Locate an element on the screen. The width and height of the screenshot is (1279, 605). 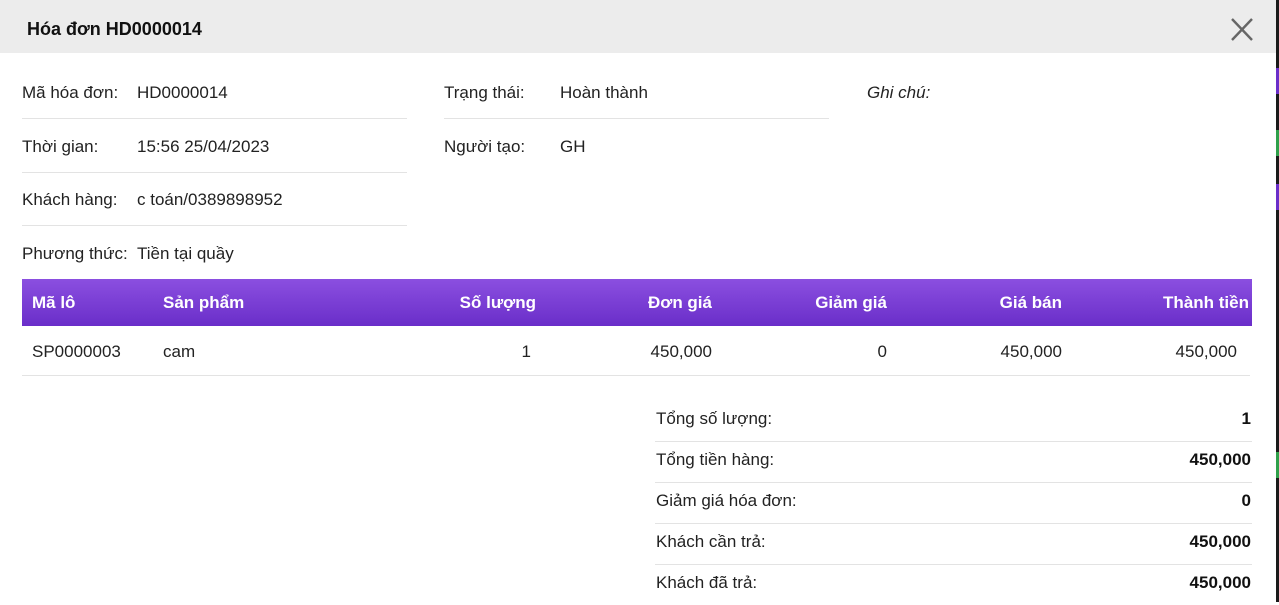
close-button is located at coordinates (1242, 30).